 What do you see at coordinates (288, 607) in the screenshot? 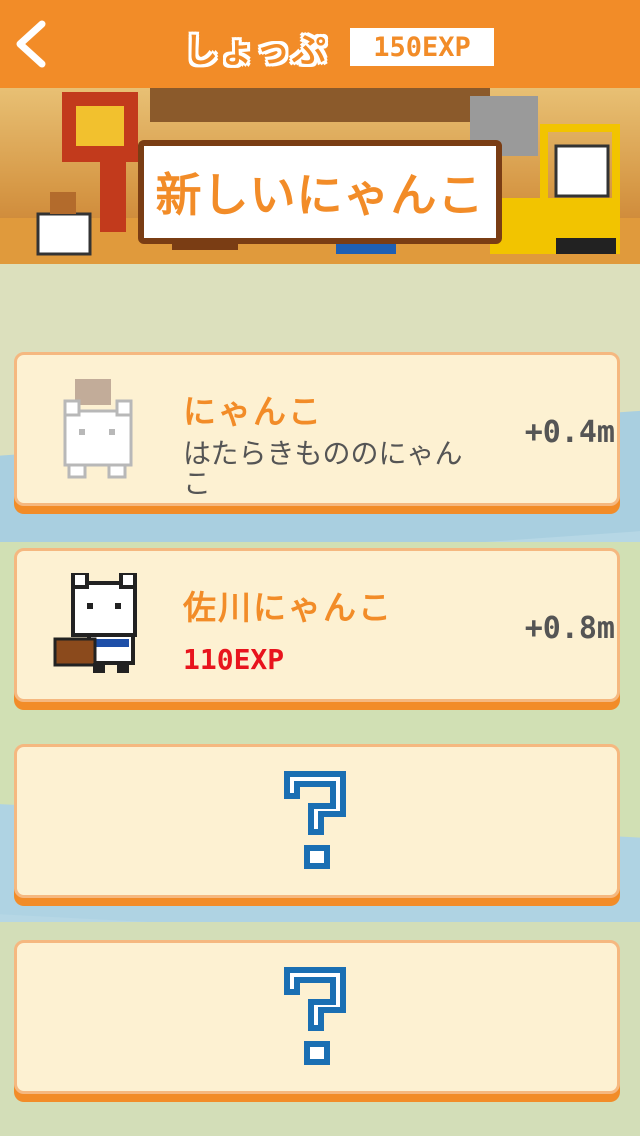
I see `item-name: 佐川にゃんこ` at bounding box center [288, 607].